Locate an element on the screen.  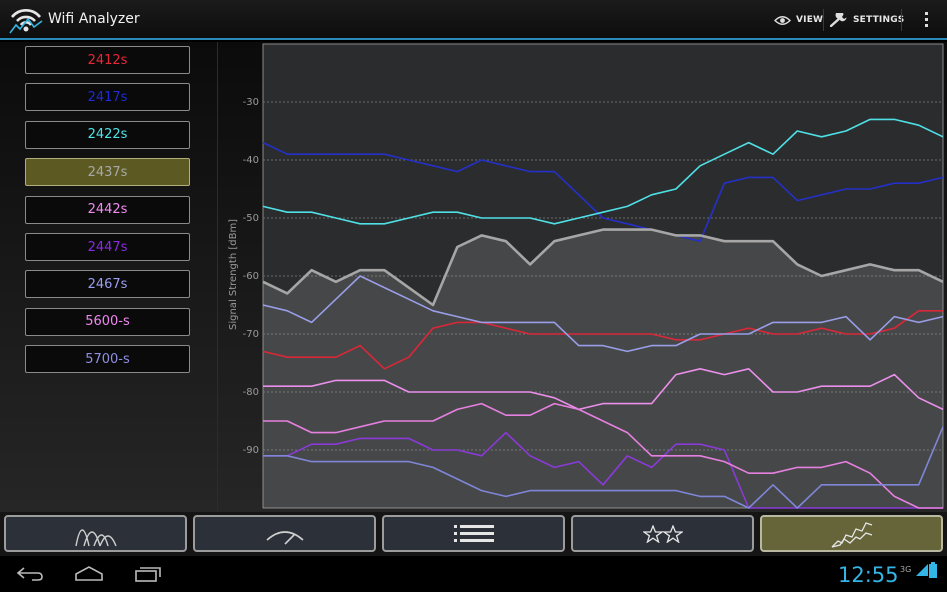
channel-filter-button: 2422s is located at coordinates (107, 135).